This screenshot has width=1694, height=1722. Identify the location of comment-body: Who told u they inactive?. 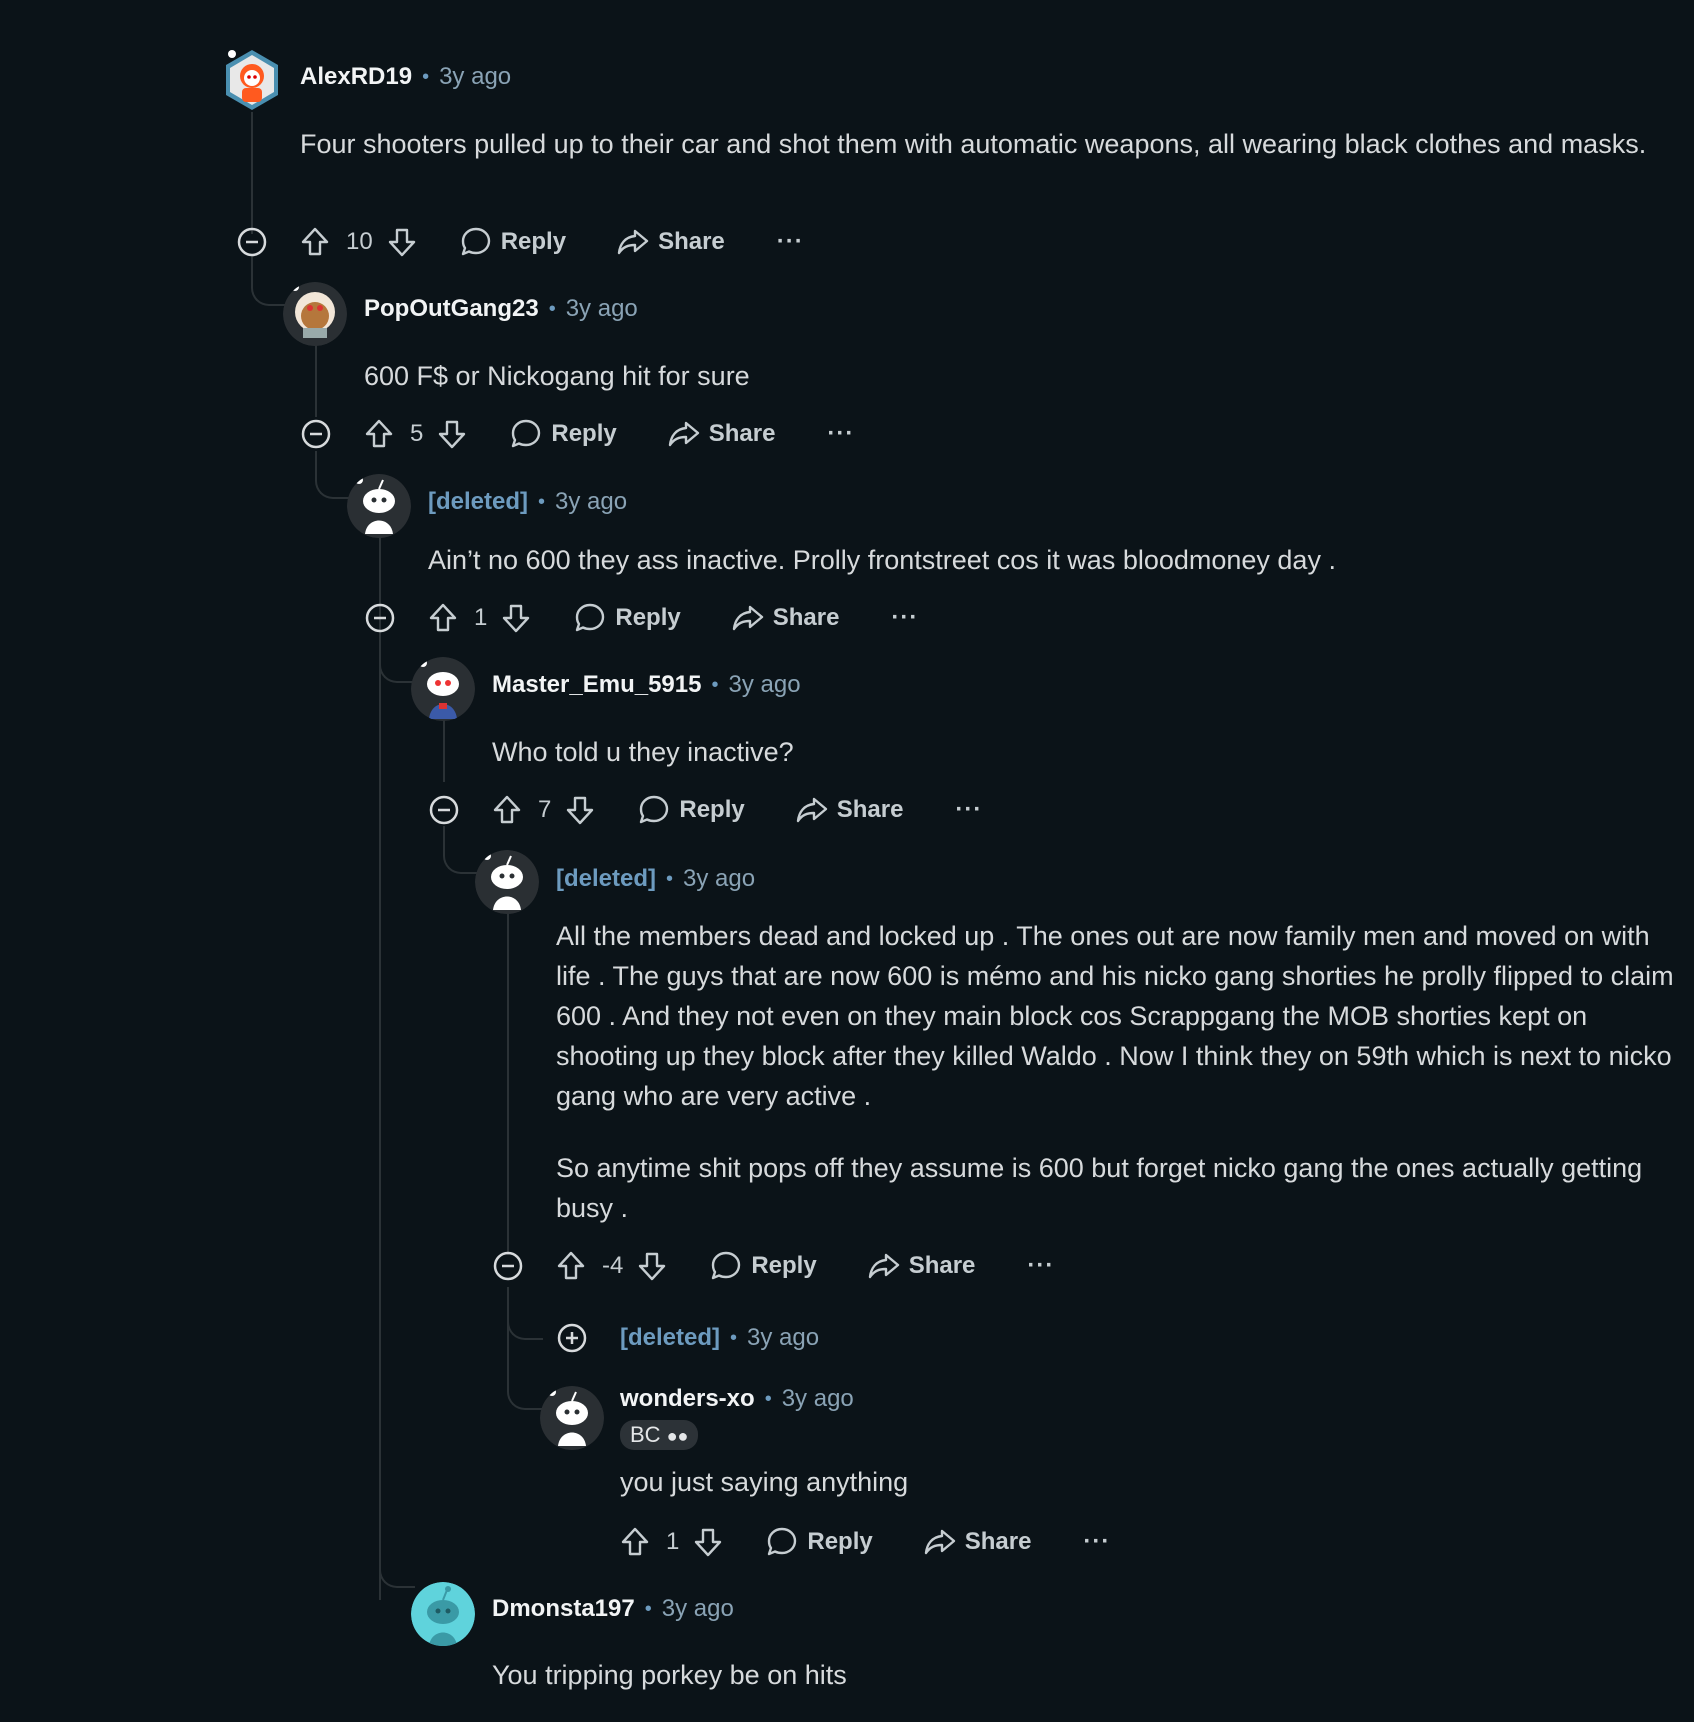
(1082, 752).